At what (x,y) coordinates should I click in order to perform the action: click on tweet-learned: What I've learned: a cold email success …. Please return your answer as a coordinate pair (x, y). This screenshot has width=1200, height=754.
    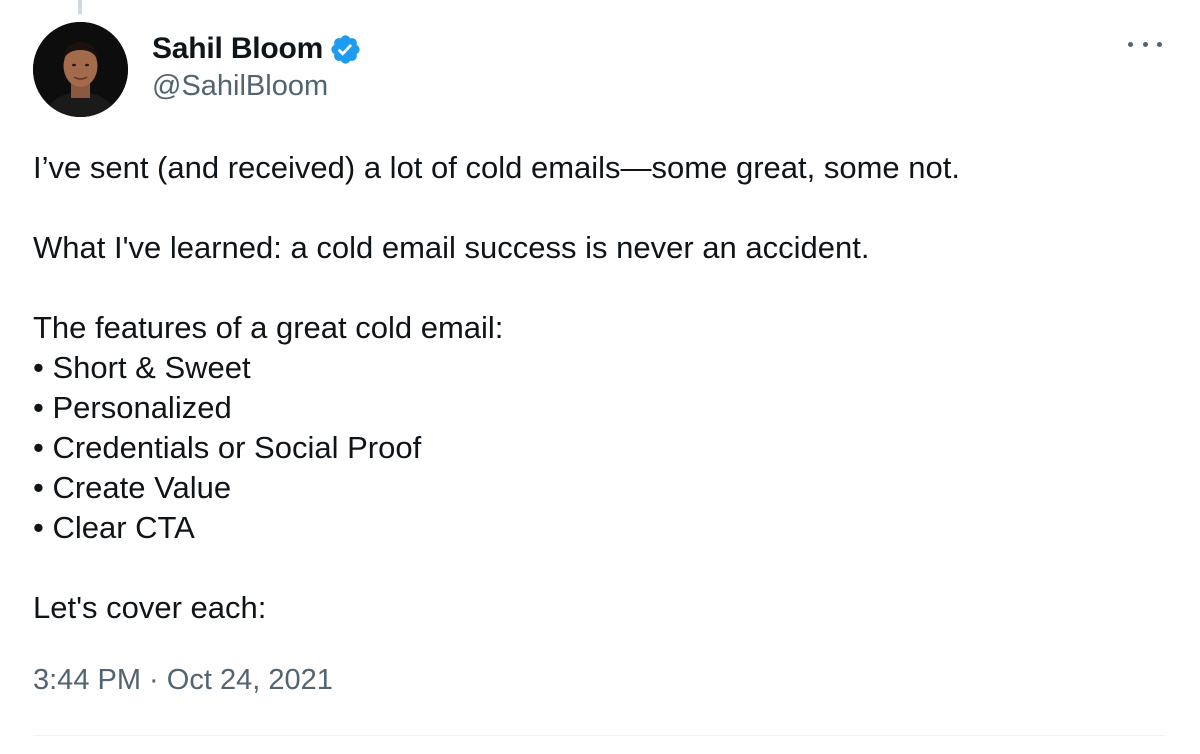
    Looking at the image, I should click on (451, 247).